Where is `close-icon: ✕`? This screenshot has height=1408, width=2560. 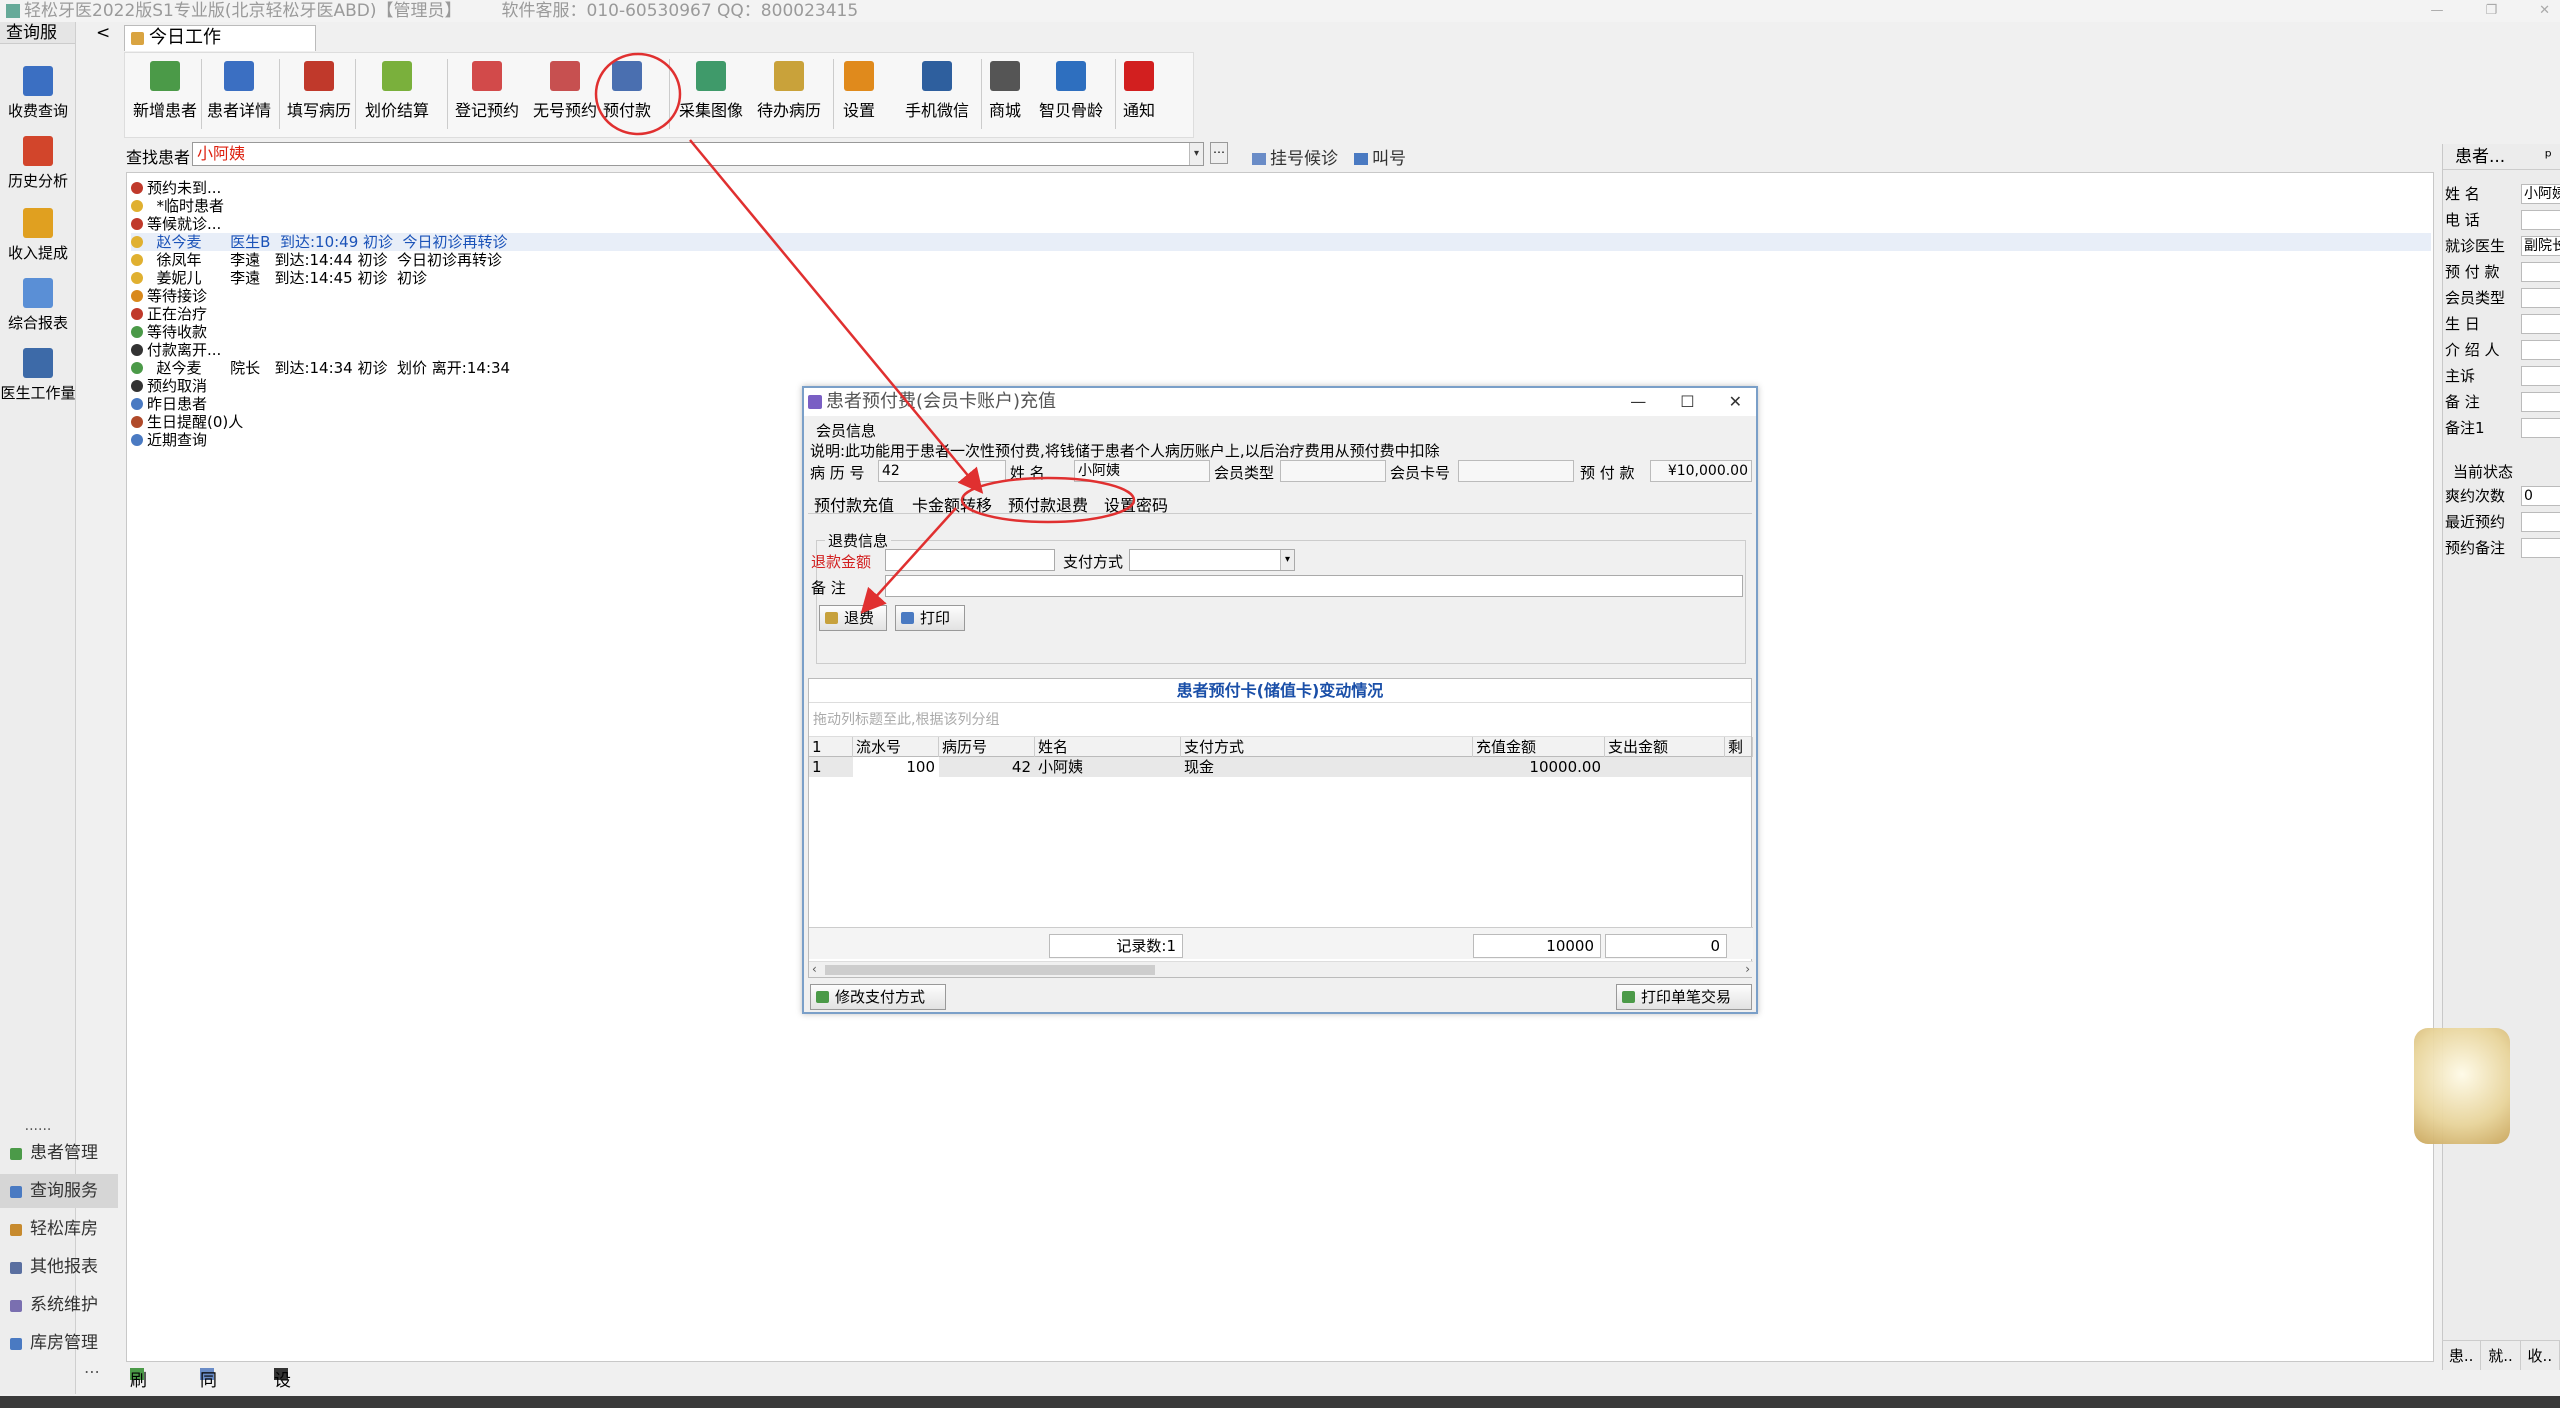
close-icon: ✕ is located at coordinates (2544, 11).